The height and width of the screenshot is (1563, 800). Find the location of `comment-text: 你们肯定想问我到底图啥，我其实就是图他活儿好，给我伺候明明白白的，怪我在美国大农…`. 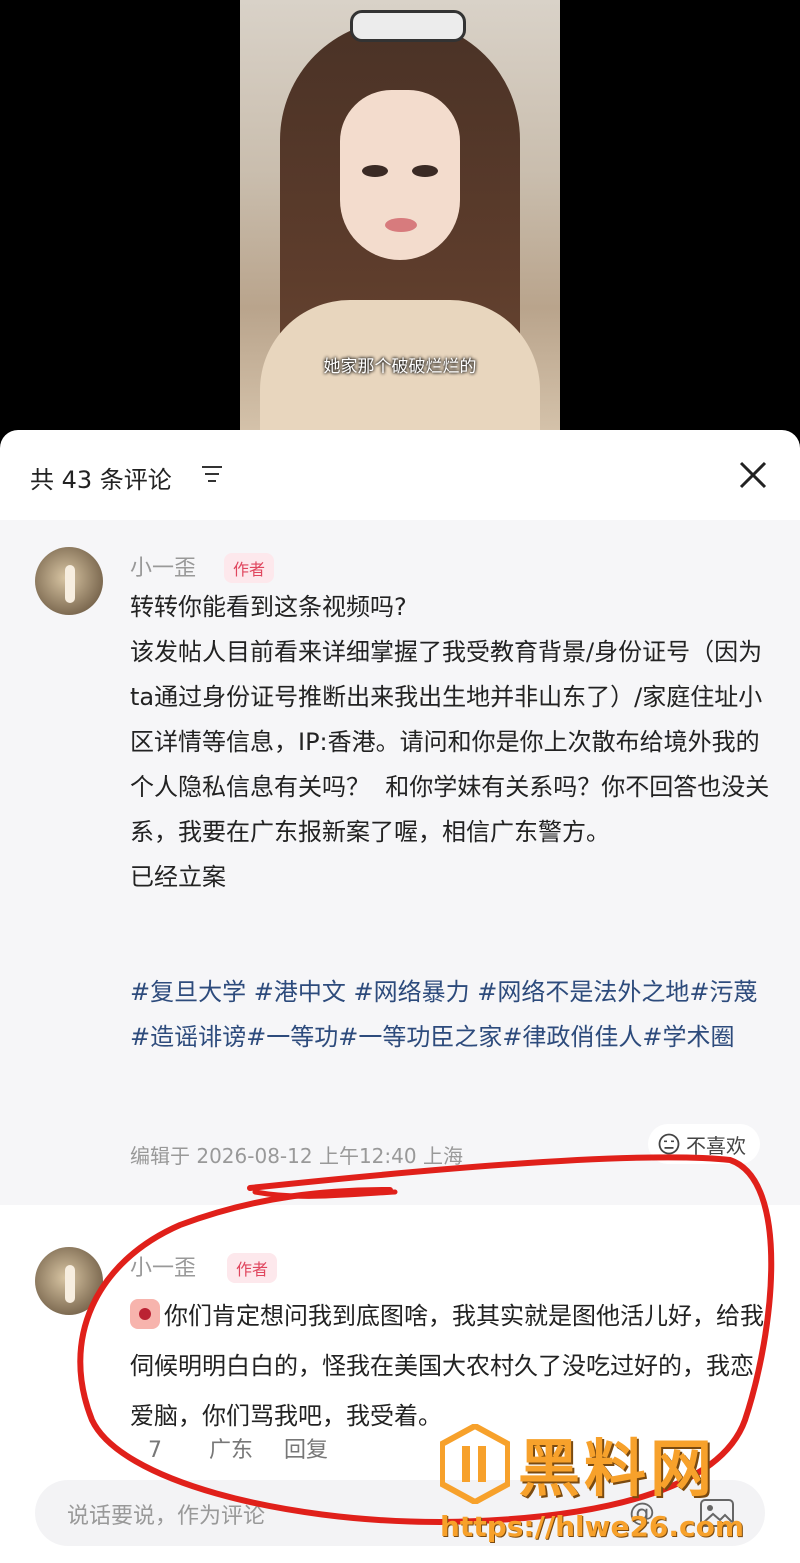

comment-text: 你们肯定想问我到底图啥，我其实就是图他活儿好，给我伺候明明白白的，怪我在美国大农… is located at coordinates (450, 1366).